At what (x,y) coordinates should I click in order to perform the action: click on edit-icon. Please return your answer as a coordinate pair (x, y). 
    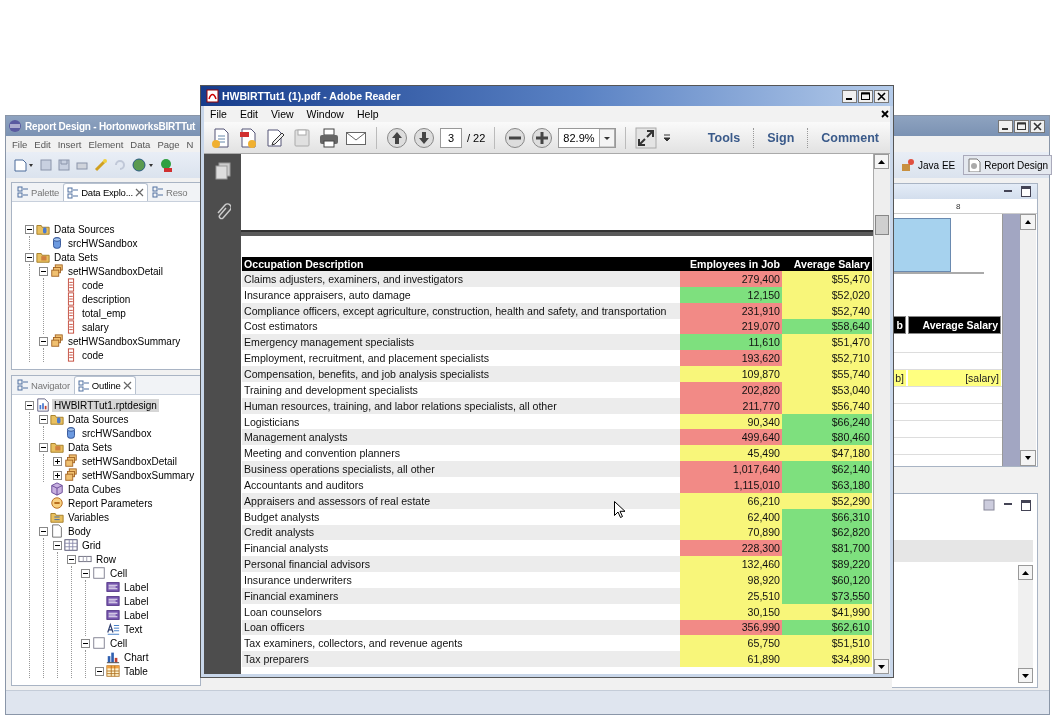
    Looking at the image, I should click on (275, 137).